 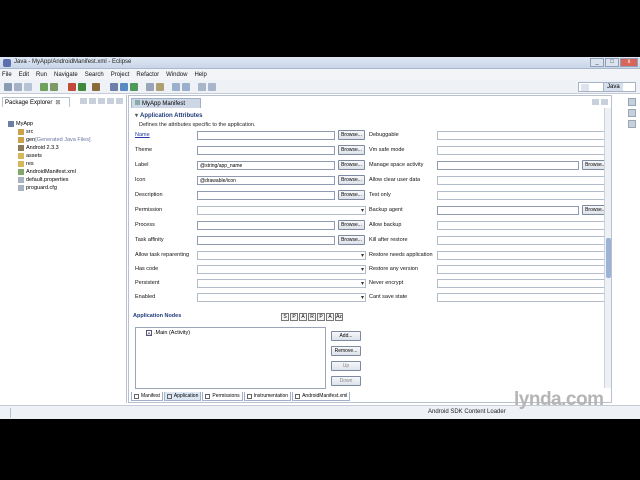 What do you see at coordinates (8, 87) in the screenshot?
I see `new-icon` at bounding box center [8, 87].